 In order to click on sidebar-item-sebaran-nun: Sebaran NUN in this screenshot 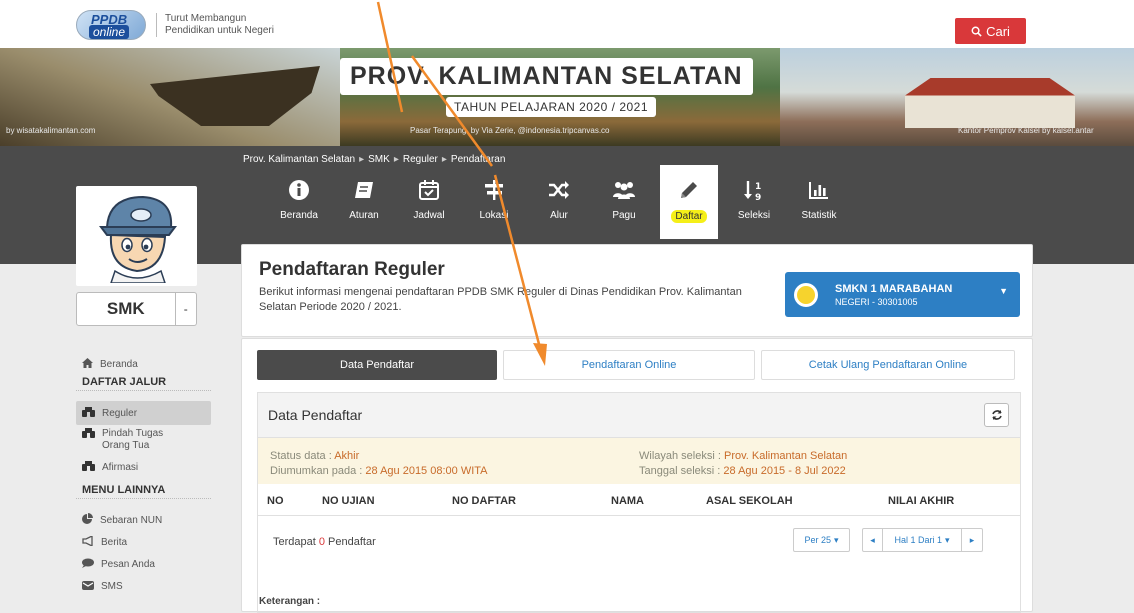, I will do `click(143, 520)`.